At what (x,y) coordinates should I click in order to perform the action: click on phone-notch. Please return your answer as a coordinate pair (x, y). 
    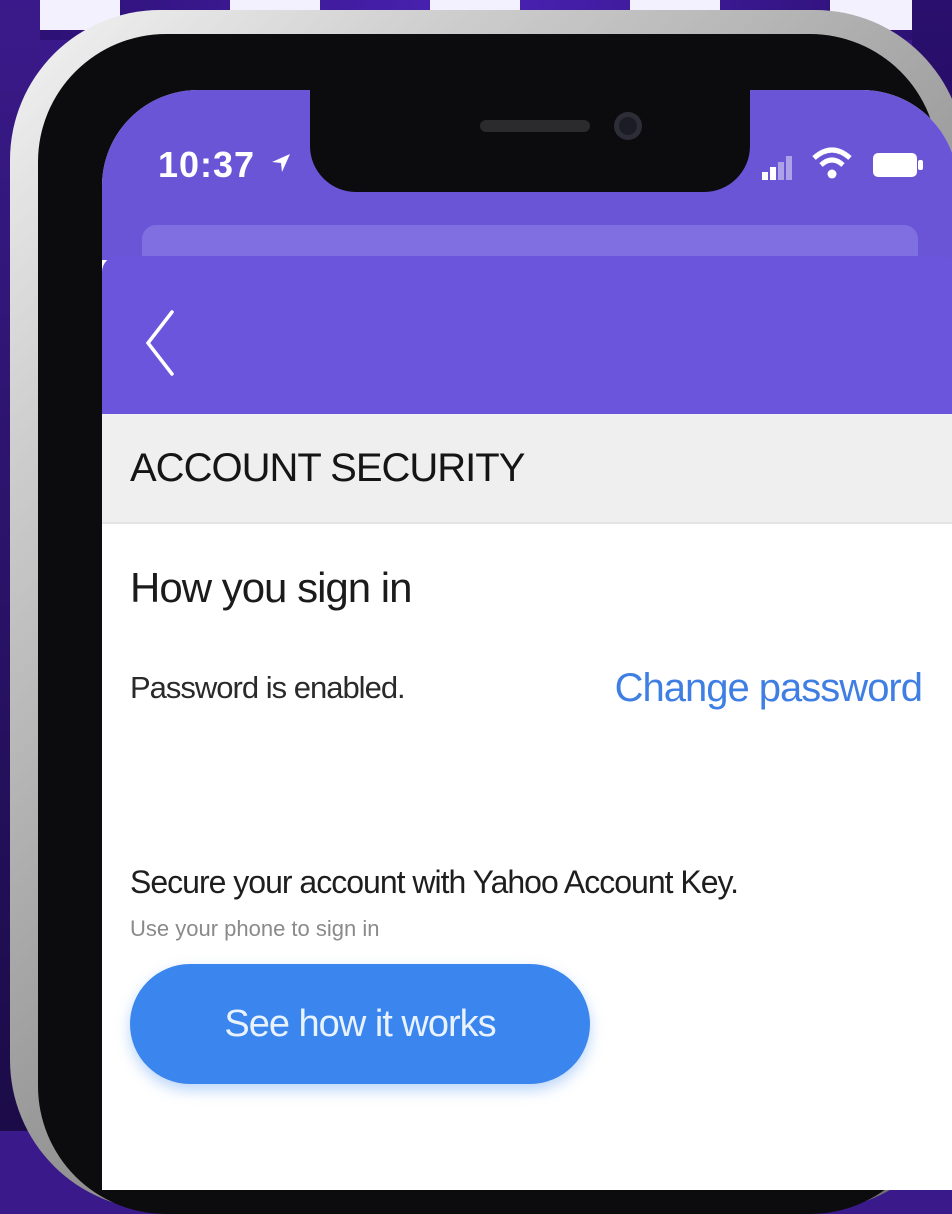
    Looking at the image, I should click on (530, 141).